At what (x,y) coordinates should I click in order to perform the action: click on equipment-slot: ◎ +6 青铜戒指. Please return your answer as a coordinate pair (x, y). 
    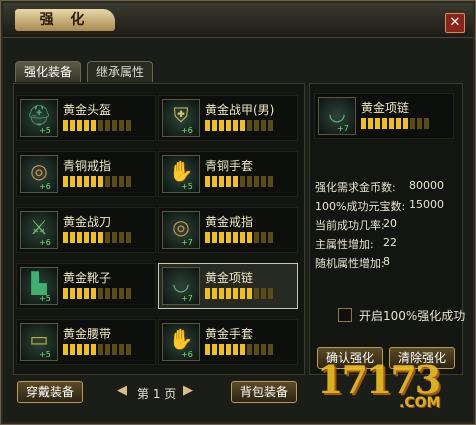
    Looking at the image, I should click on (86, 174).